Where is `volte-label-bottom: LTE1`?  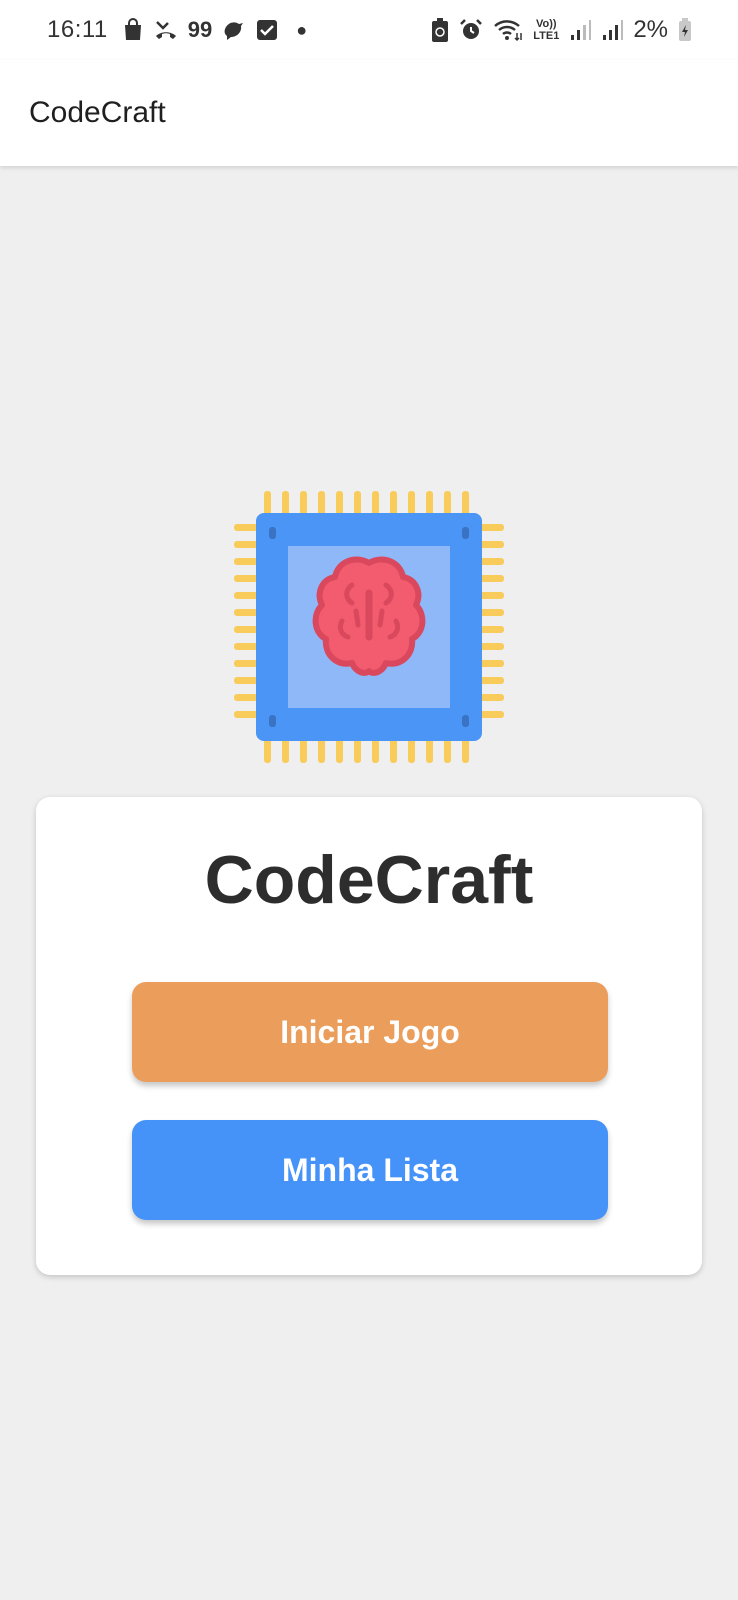
volte-label-bottom: LTE1 is located at coordinates (546, 36).